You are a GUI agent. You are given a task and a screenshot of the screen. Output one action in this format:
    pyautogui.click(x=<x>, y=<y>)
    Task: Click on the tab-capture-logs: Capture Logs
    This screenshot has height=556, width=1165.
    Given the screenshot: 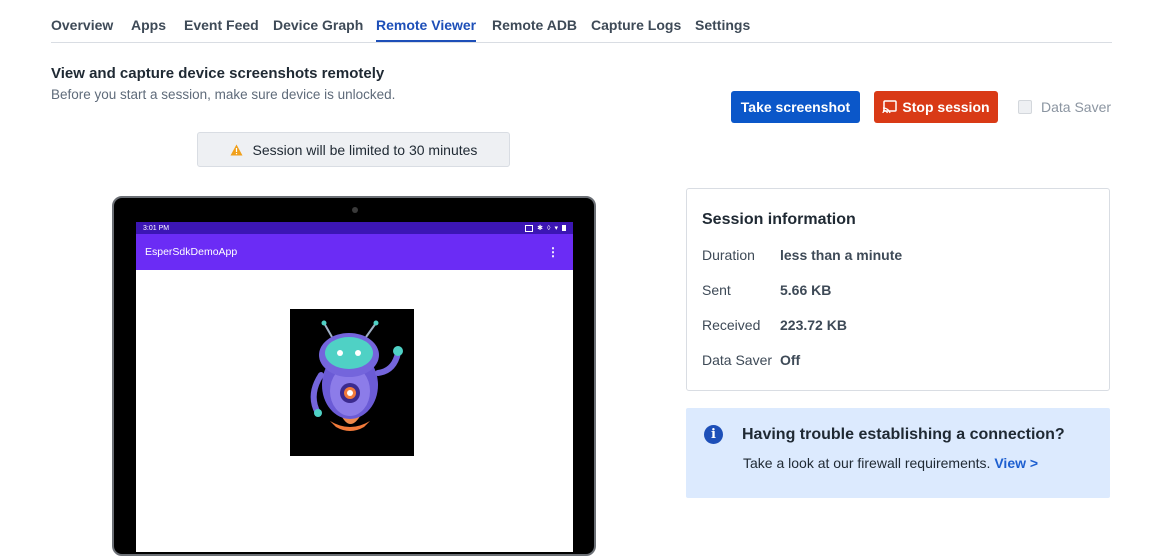 What is the action you would take?
    pyautogui.click(x=636, y=25)
    